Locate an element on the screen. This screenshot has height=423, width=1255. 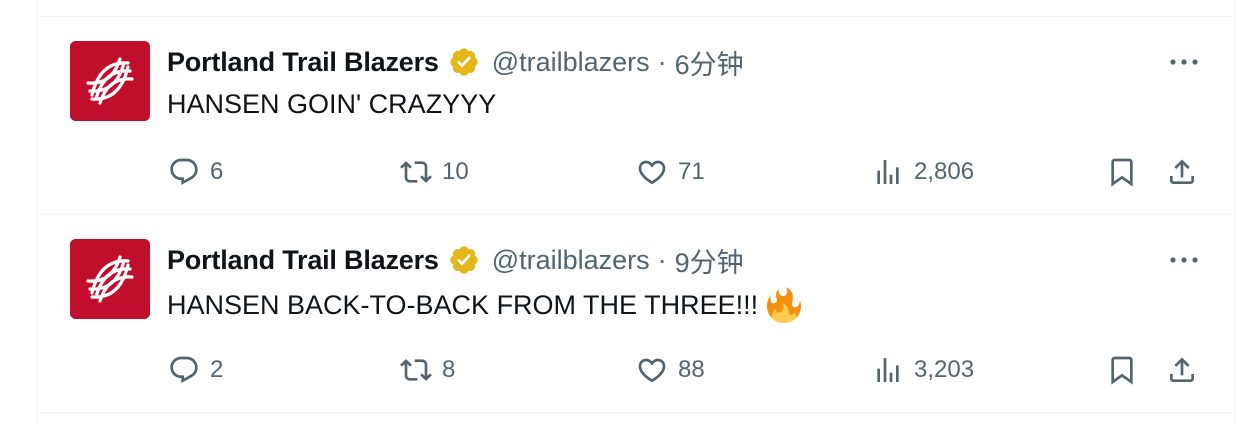
reply-button: 2 is located at coordinates (195, 370).